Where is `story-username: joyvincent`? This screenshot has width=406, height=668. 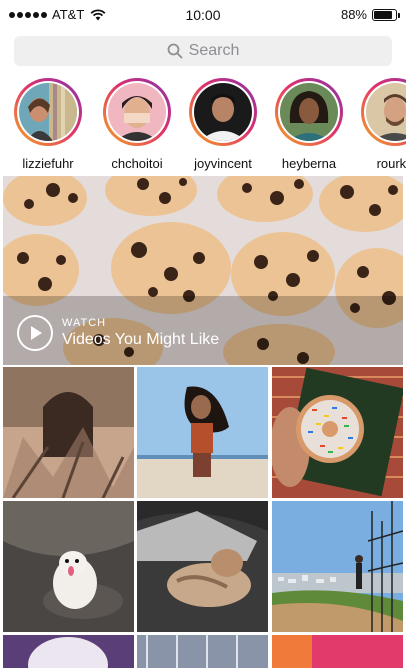 story-username: joyvincent is located at coordinates (223, 163).